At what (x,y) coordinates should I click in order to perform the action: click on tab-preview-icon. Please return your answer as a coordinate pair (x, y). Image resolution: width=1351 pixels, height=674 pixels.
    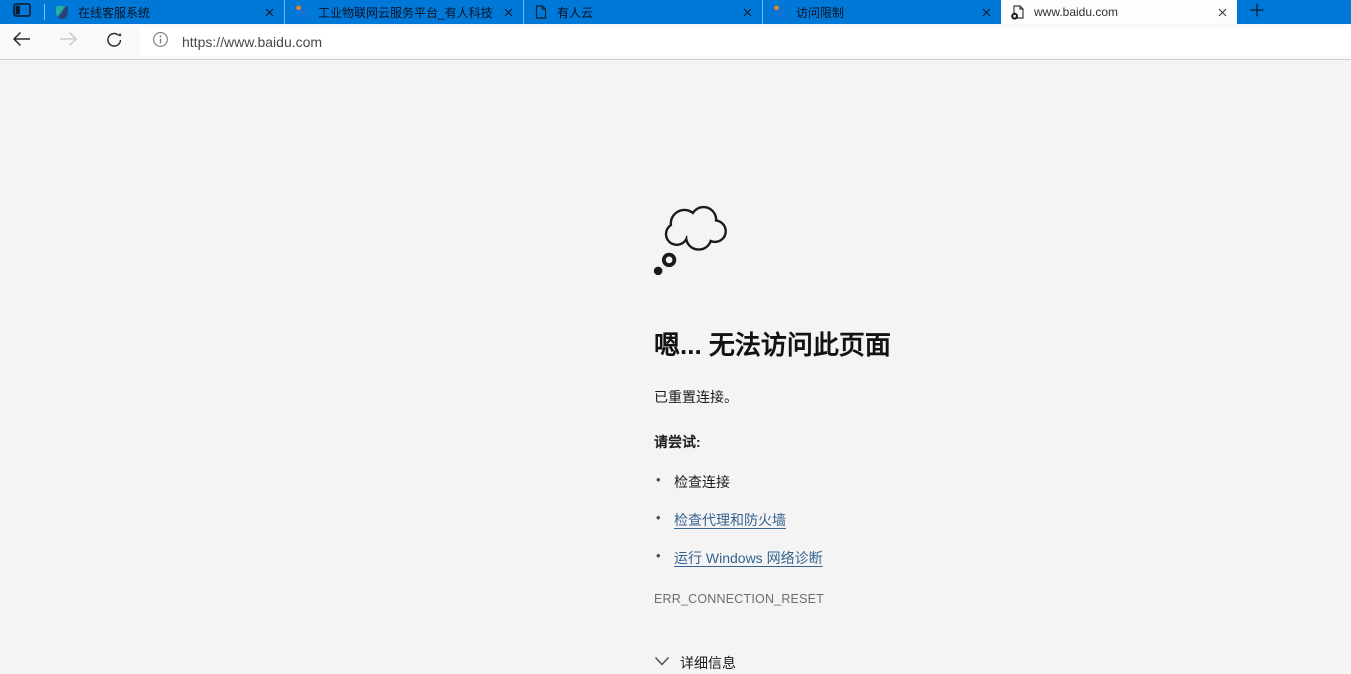
    Looking at the image, I should click on (22, 12).